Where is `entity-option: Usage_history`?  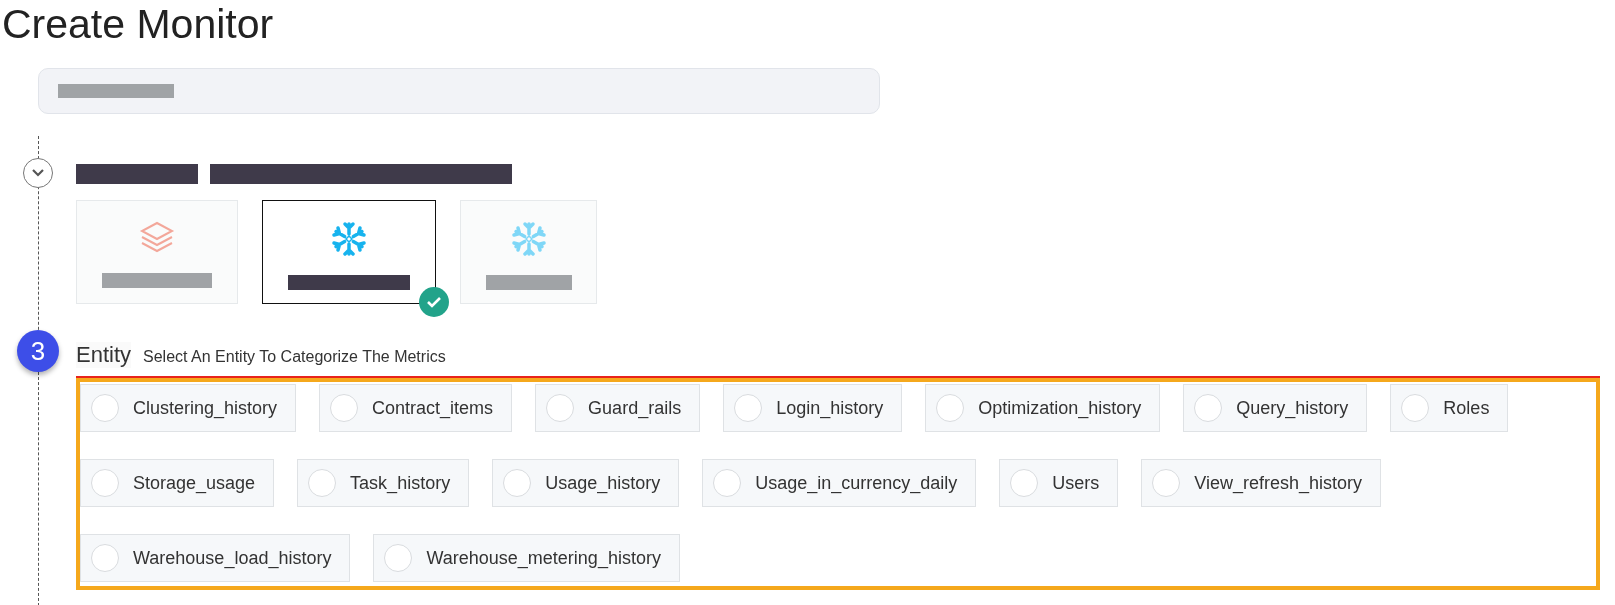
entity-option: Usage_history is located at coordinates (586, 483).